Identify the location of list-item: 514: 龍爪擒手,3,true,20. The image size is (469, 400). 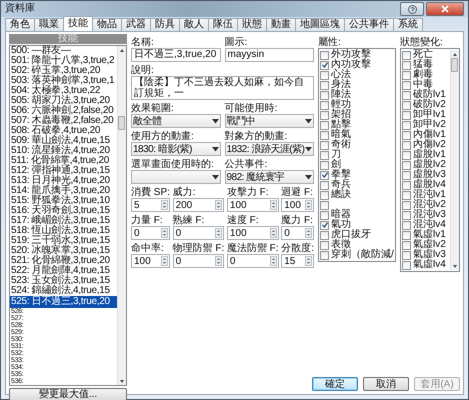
(63, 191).